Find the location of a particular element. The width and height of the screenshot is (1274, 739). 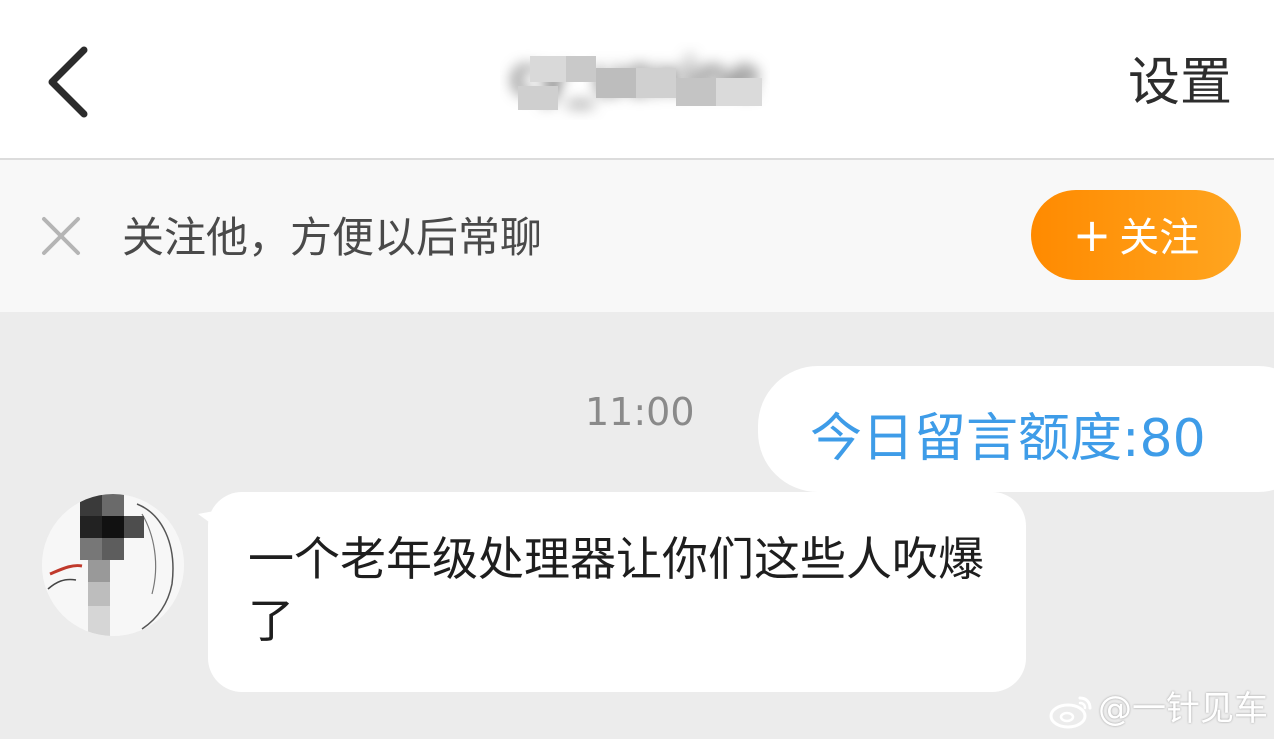

incoming-message-text: 一个老年级处理器让你们这些人吹爆了 is located at coordinates (616, 590).